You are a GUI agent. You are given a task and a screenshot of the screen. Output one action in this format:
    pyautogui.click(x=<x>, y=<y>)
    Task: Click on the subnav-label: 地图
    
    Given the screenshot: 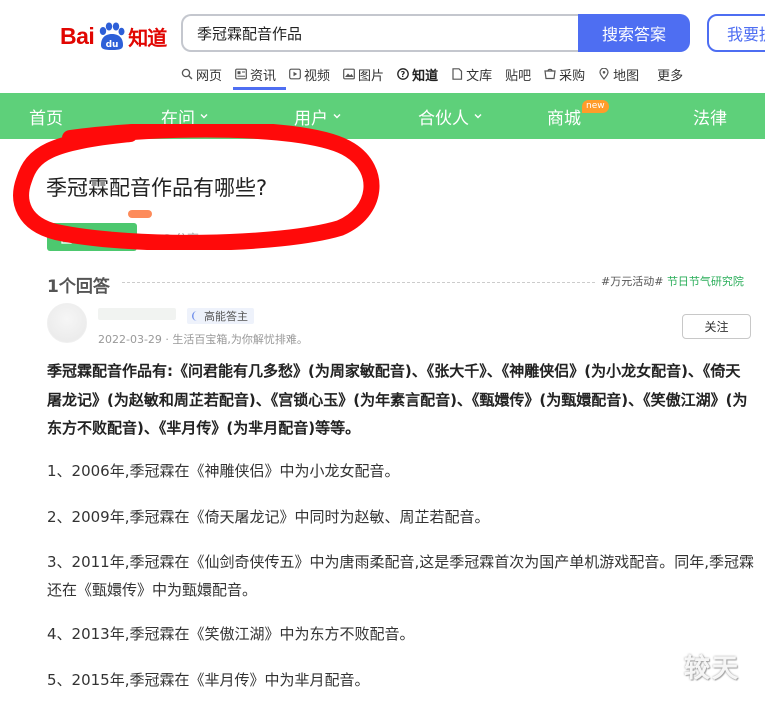 What is the action you would take?
    pyautogui.click(x=626, y=76)
    